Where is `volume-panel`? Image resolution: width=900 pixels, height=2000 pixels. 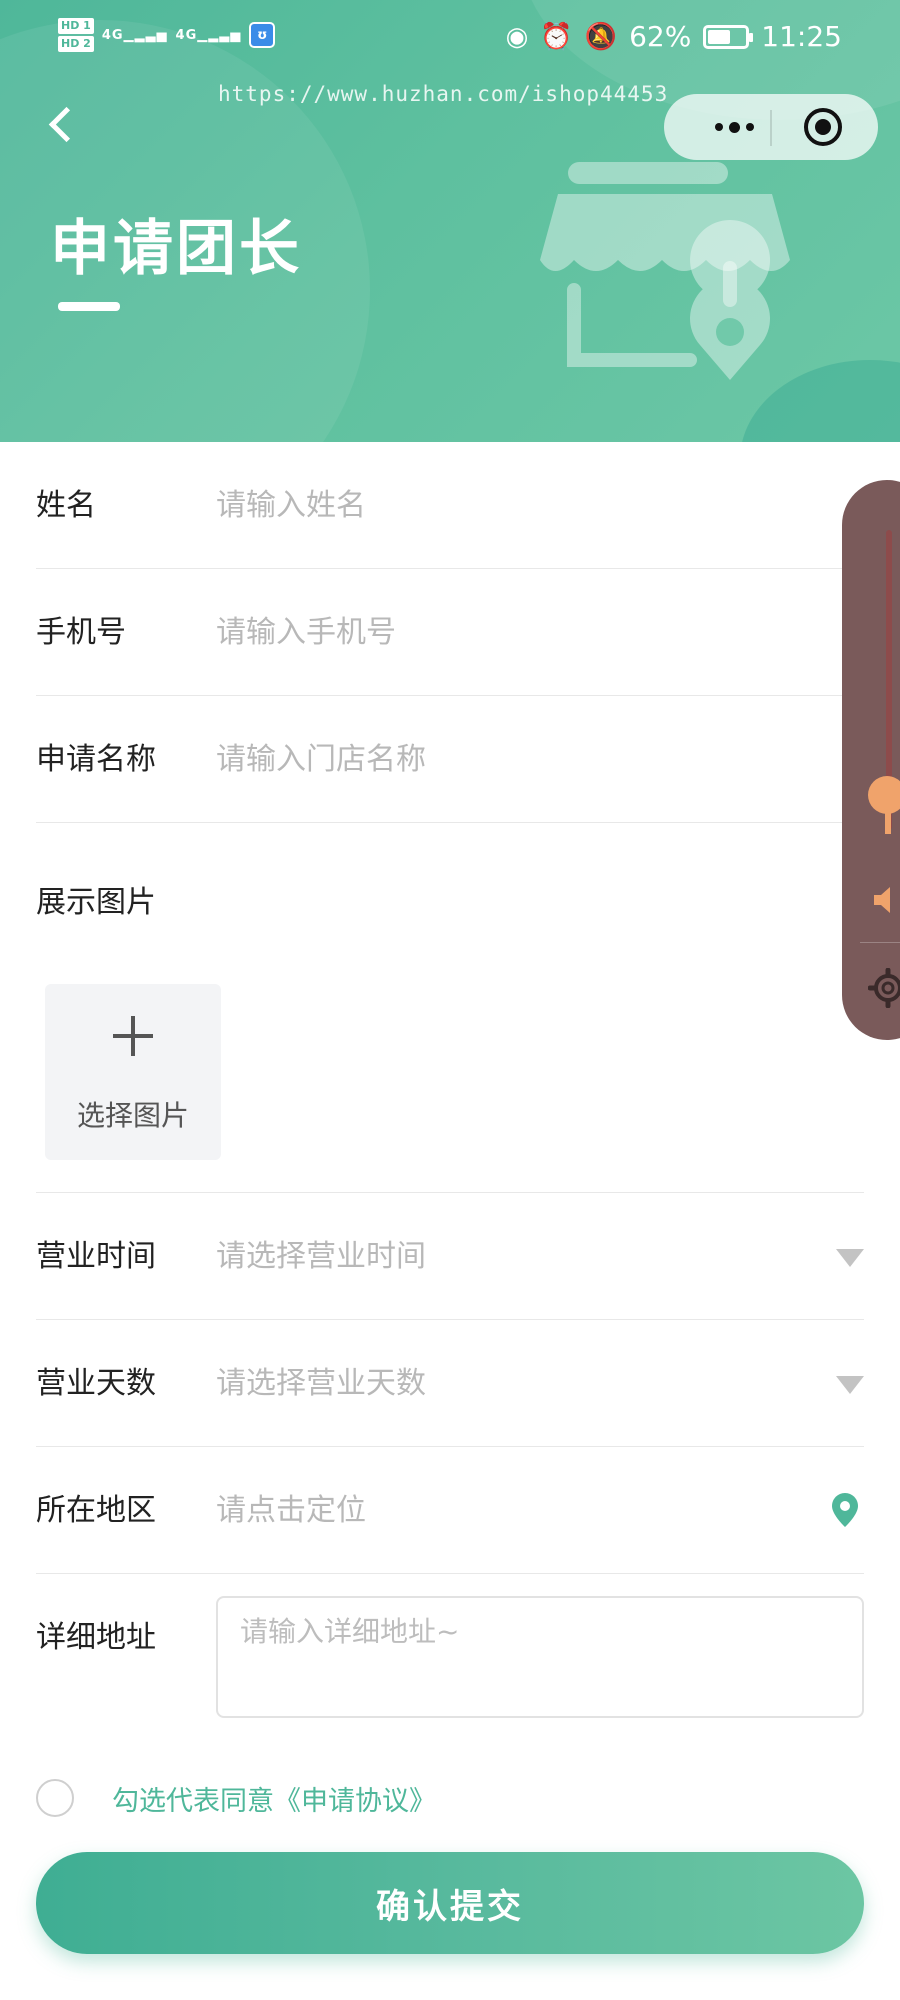
volume-panel is located at coordinates (871, 760).